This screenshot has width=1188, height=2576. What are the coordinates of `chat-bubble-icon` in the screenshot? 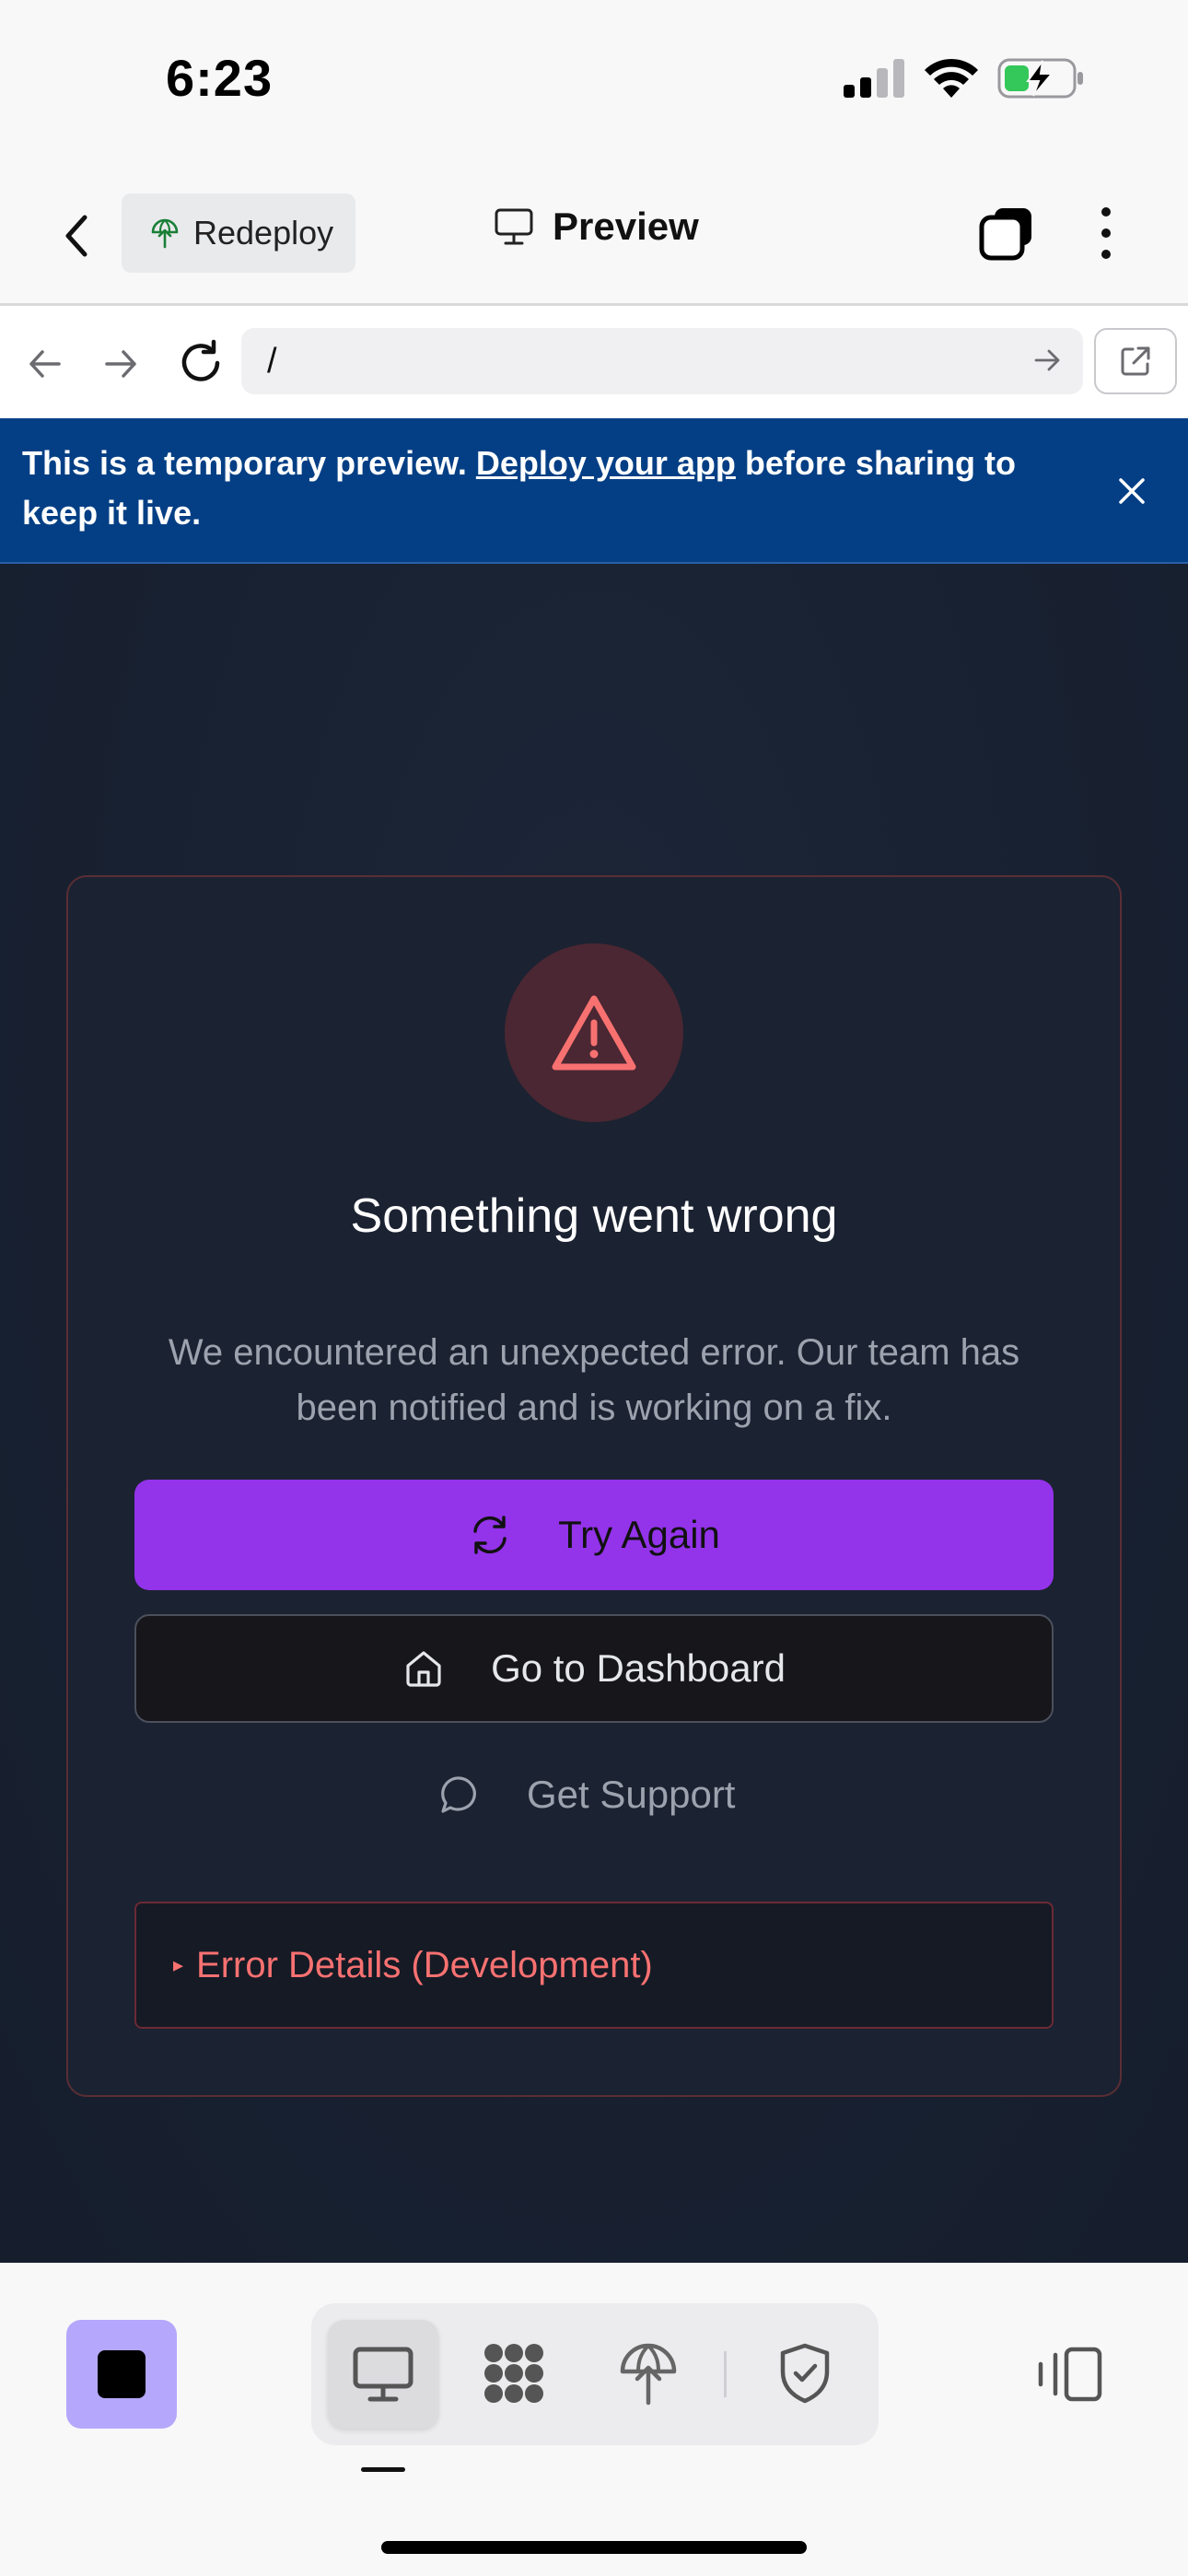 It's located at (458, 1794).